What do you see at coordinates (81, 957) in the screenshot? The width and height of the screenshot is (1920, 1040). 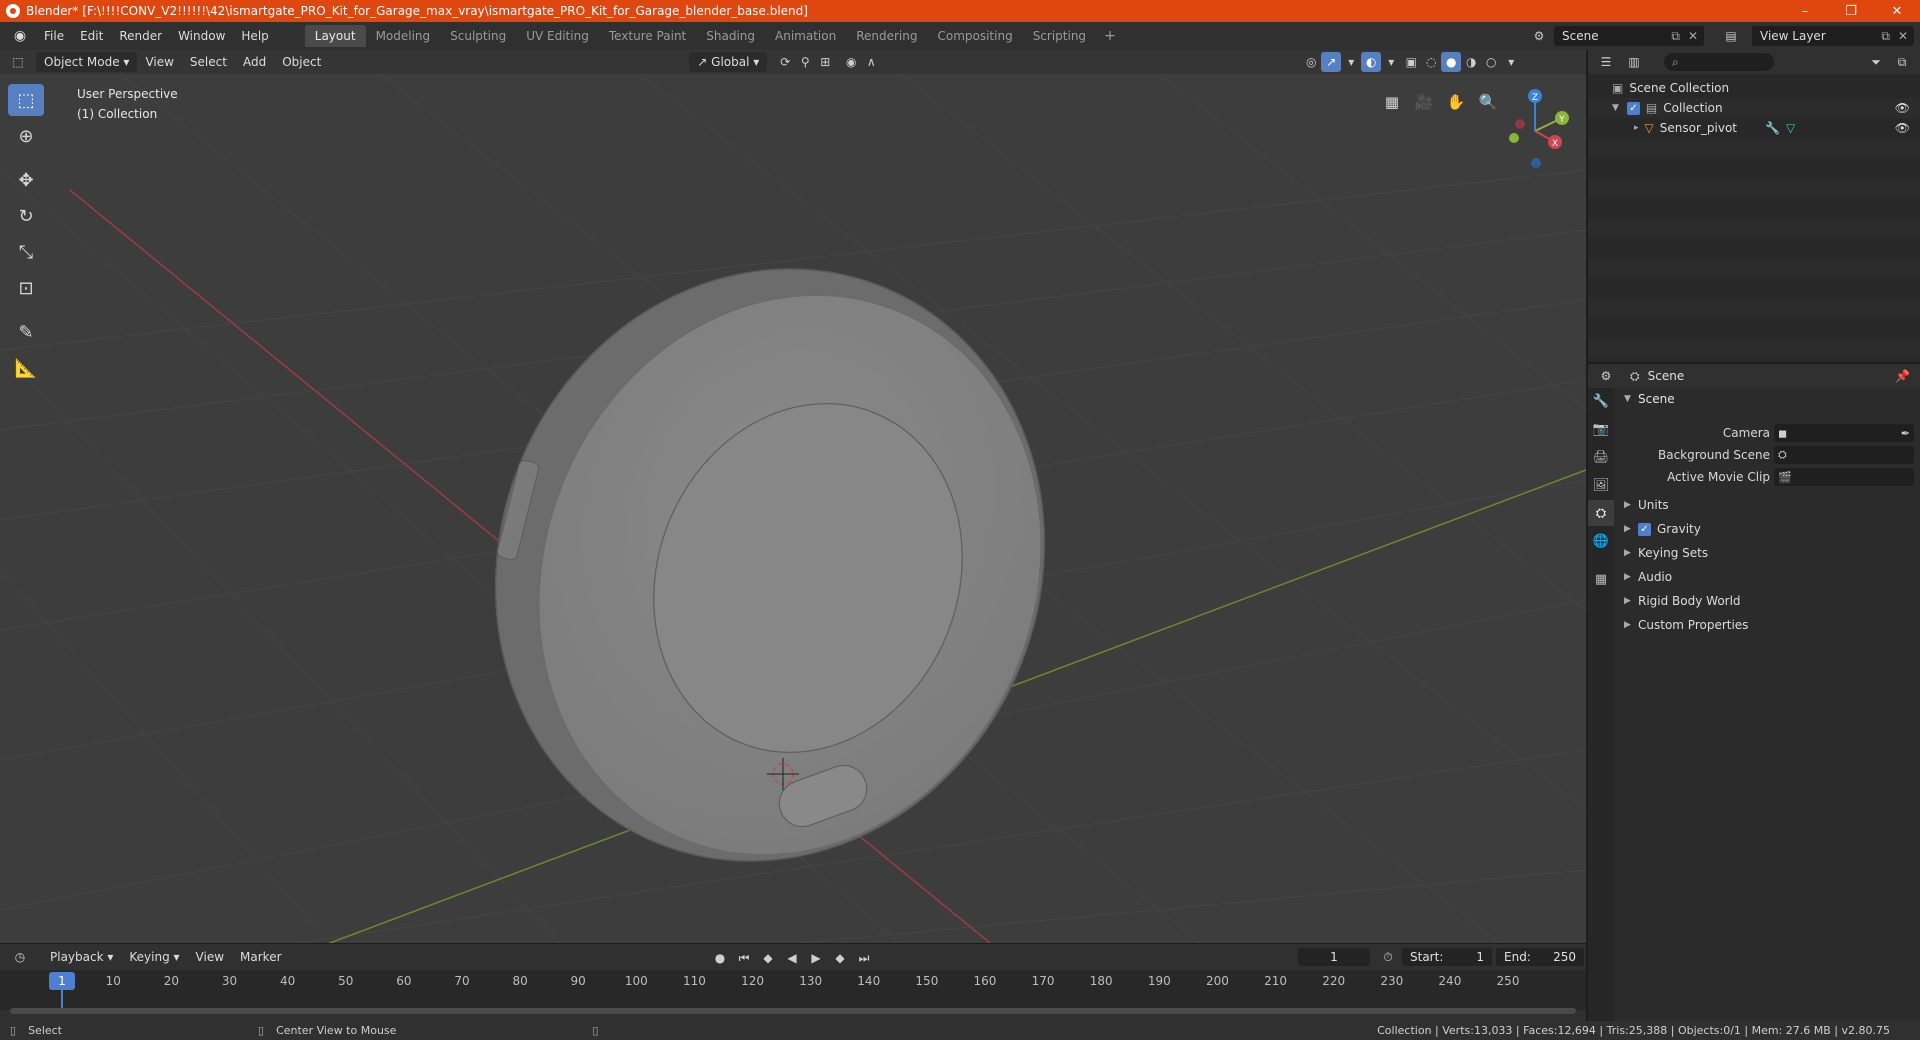 I see `timeline-menu-playback: Playback ▾` at bounding box center [81, 957].